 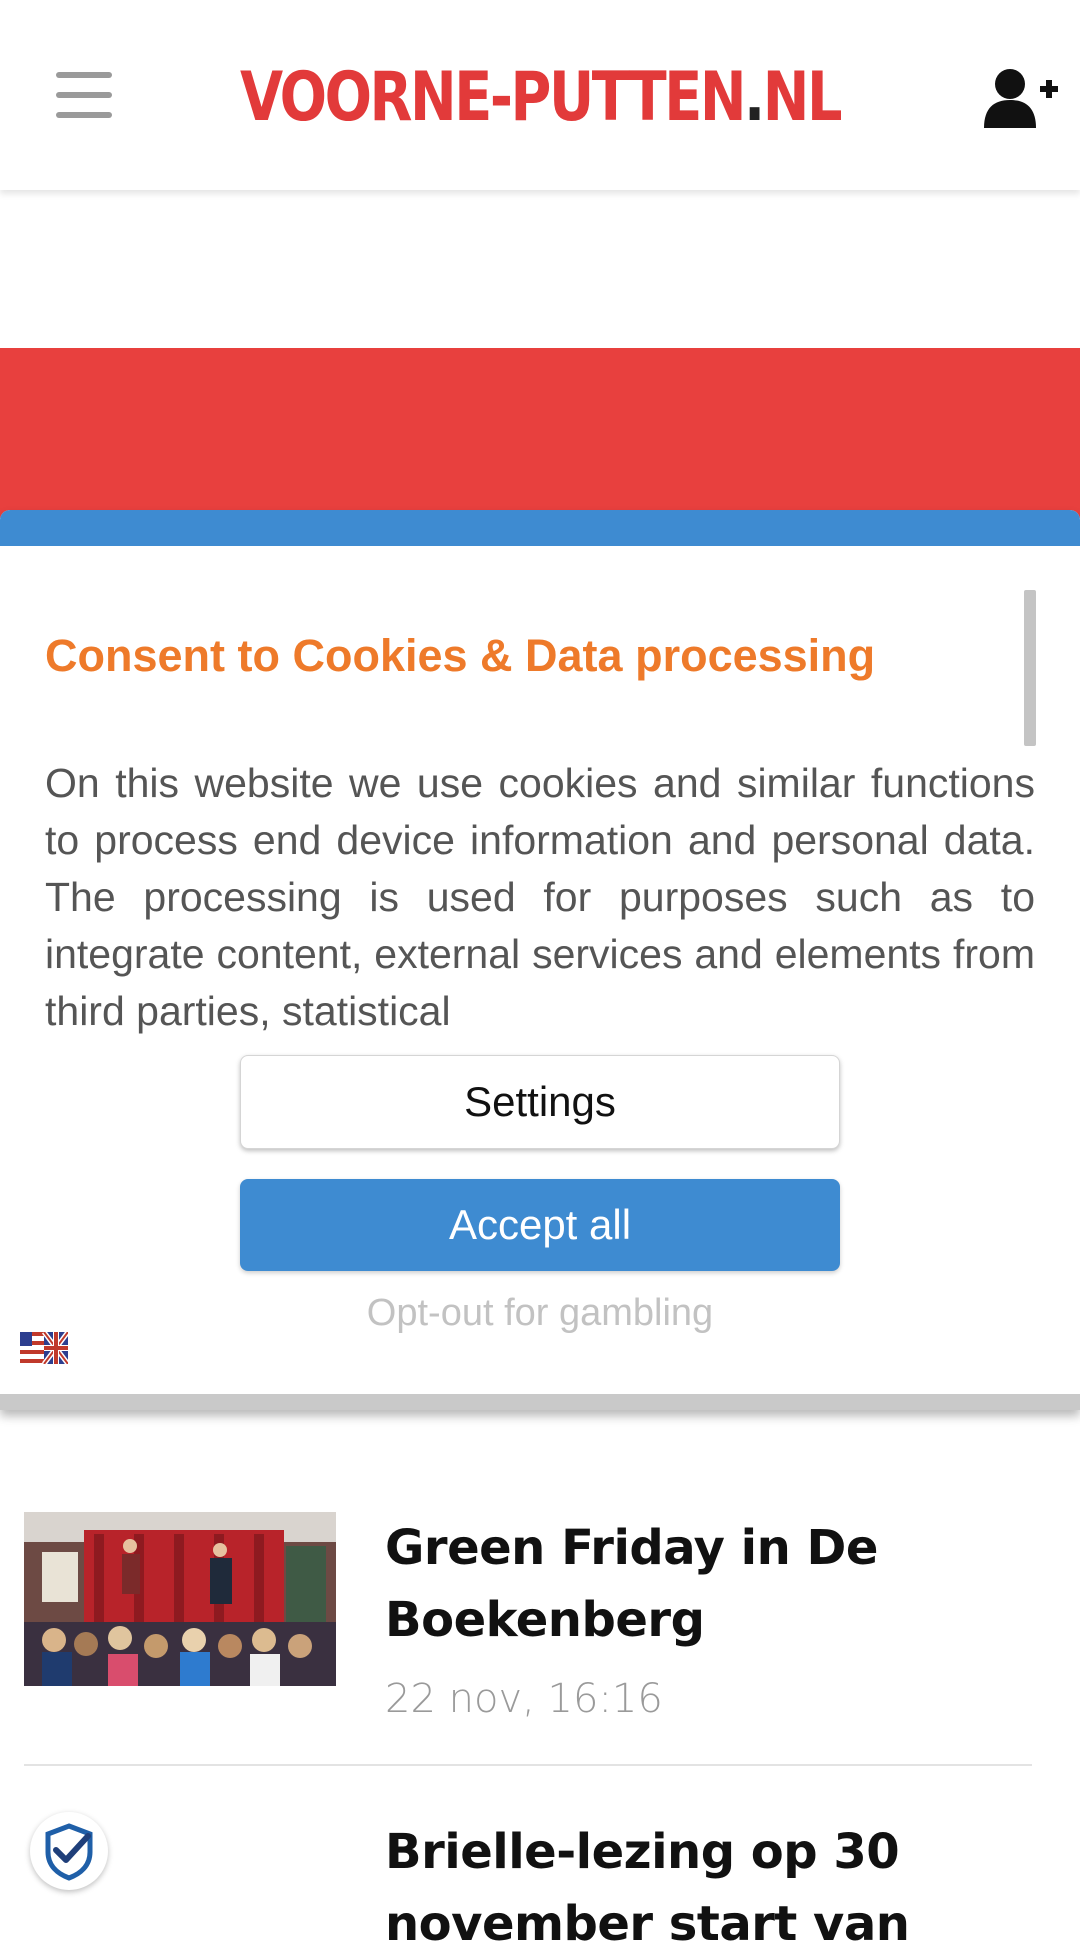 I want to click on settings-button: Settings, so click(x=540, y=1102).